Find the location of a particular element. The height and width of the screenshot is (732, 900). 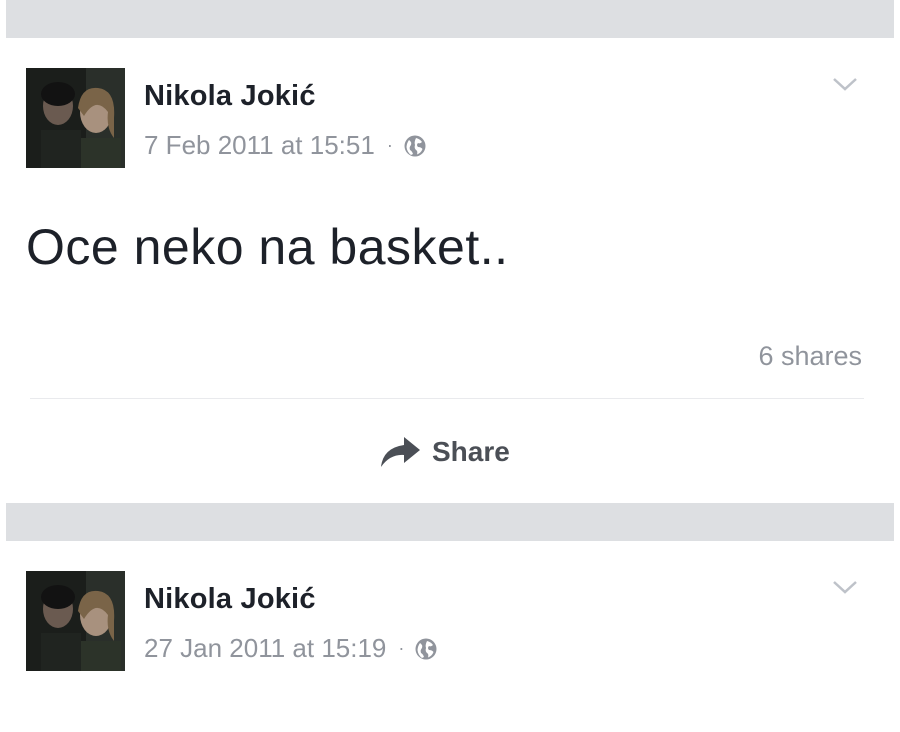

post-meta: 27 Jan 2011 at 15:19 · is located at coordinates (291, 648).